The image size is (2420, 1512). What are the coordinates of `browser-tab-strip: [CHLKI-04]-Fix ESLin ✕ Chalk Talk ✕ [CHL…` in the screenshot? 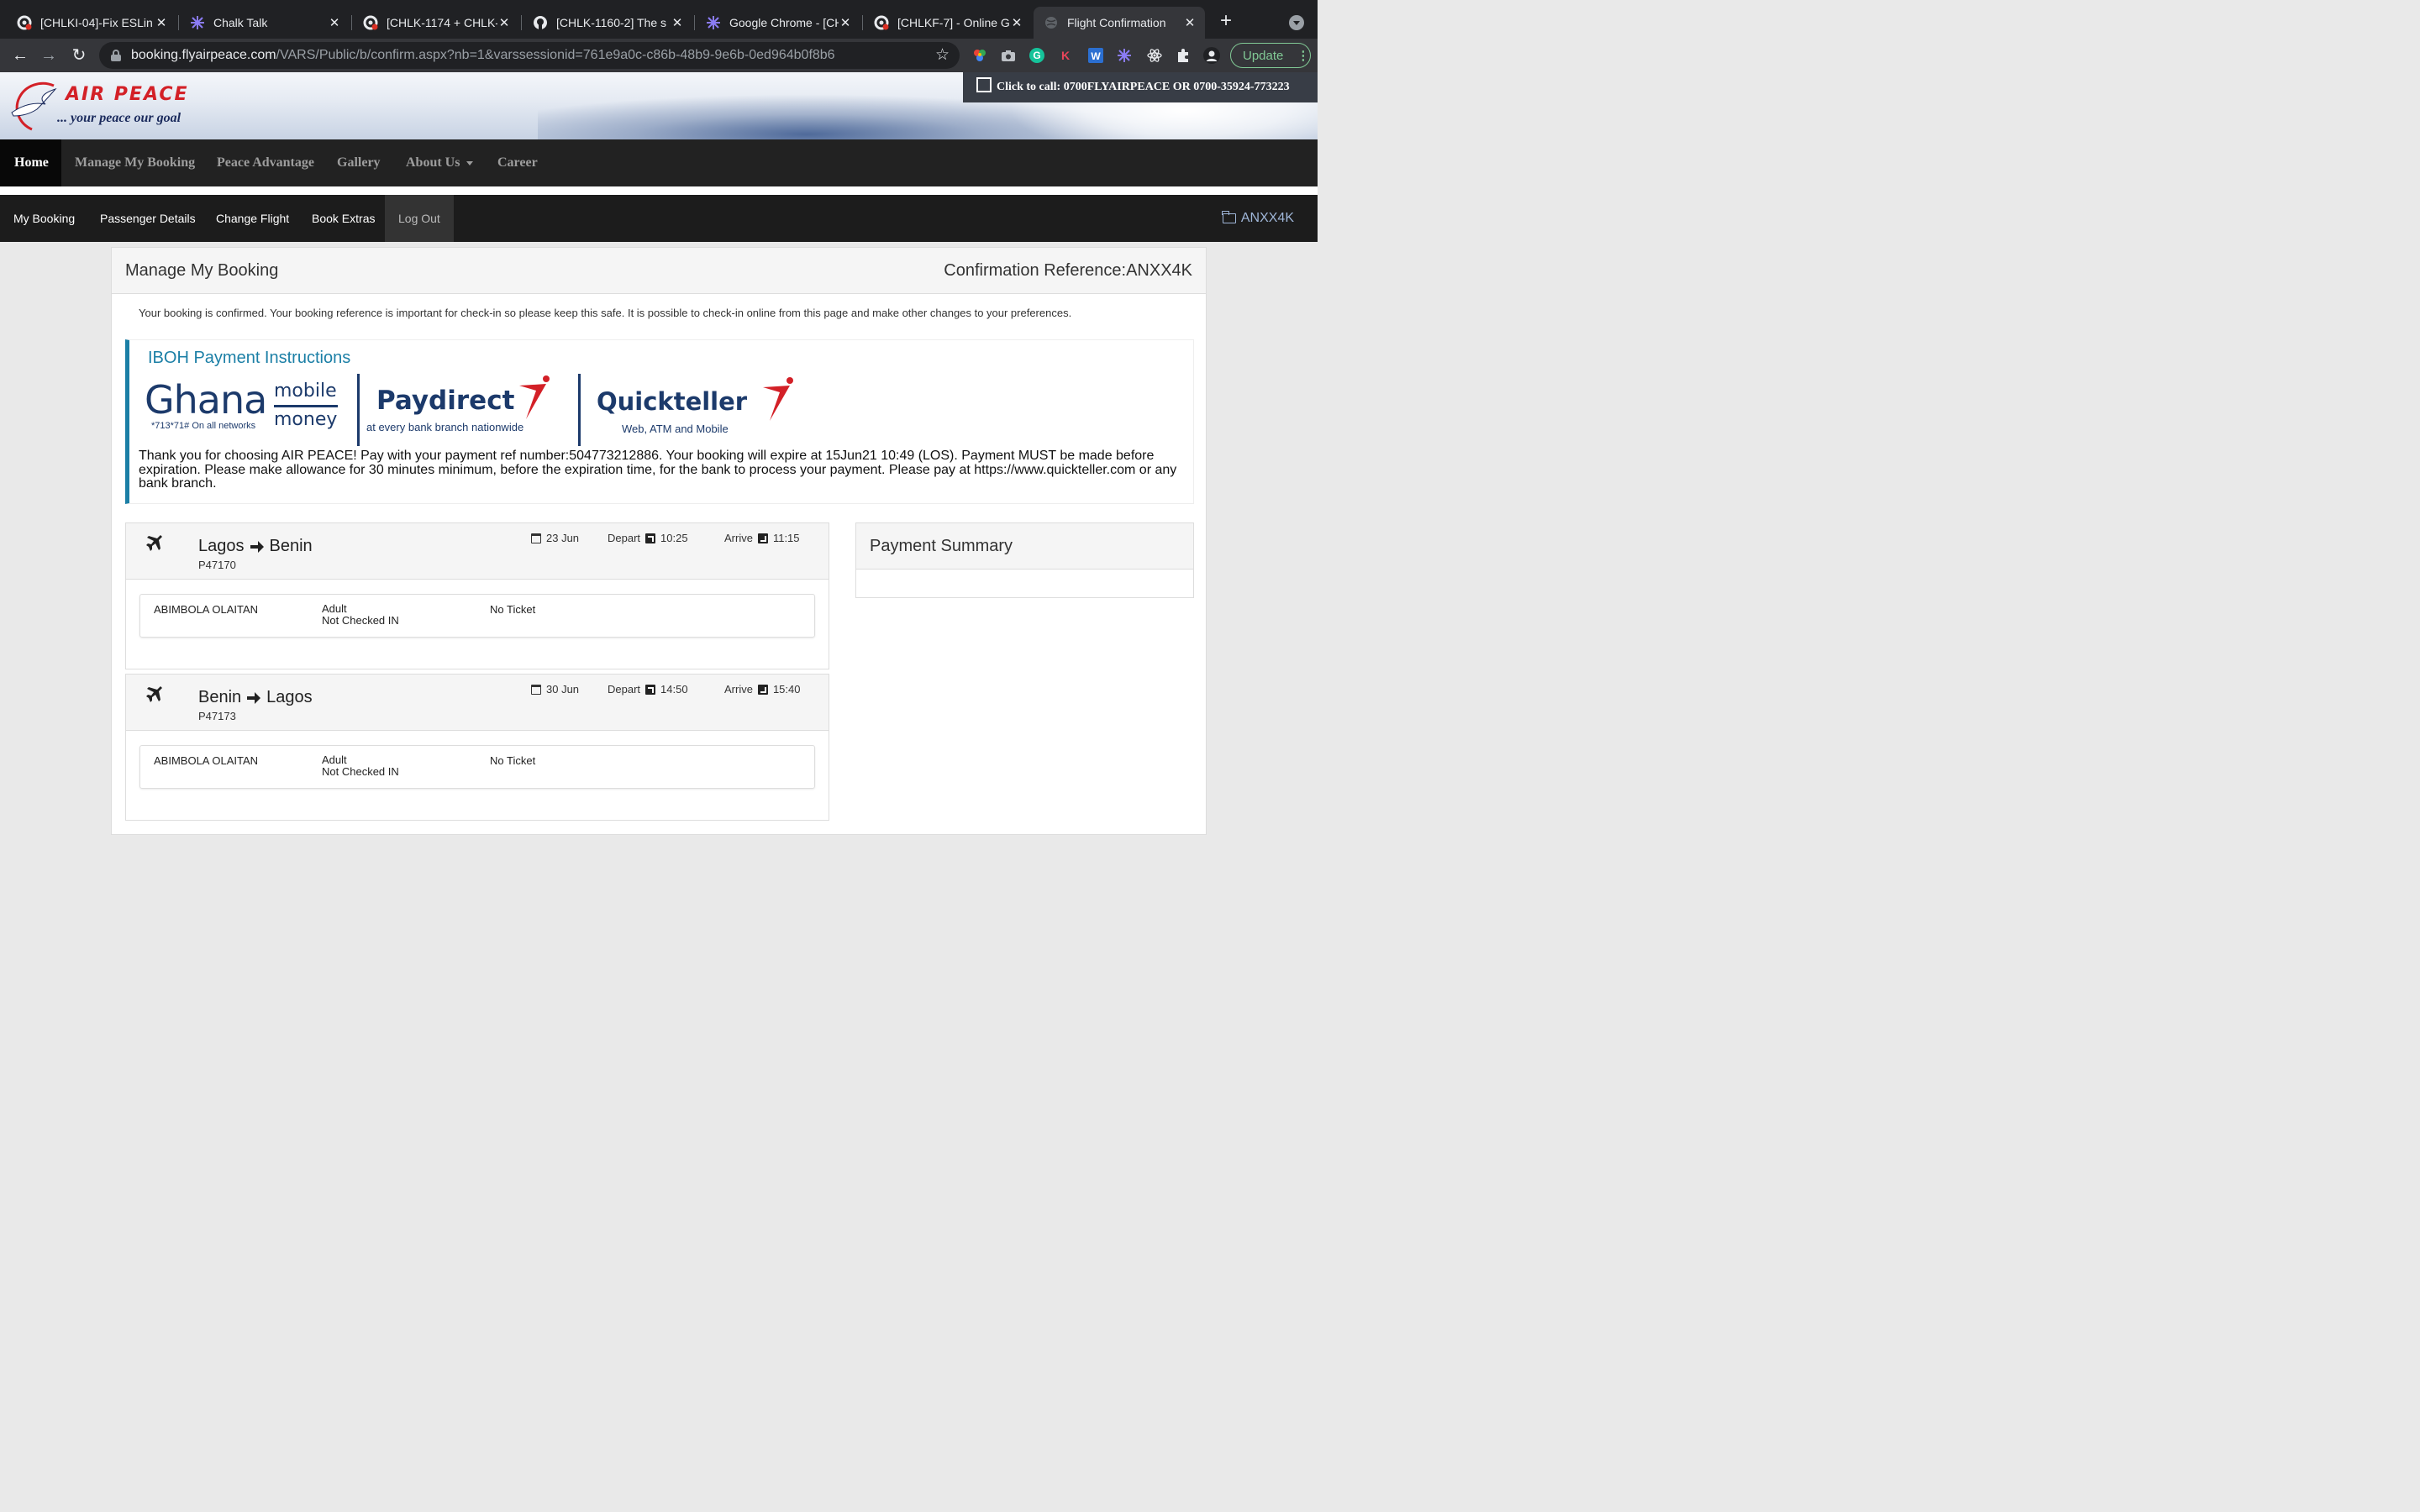 It's located at (659, 19).